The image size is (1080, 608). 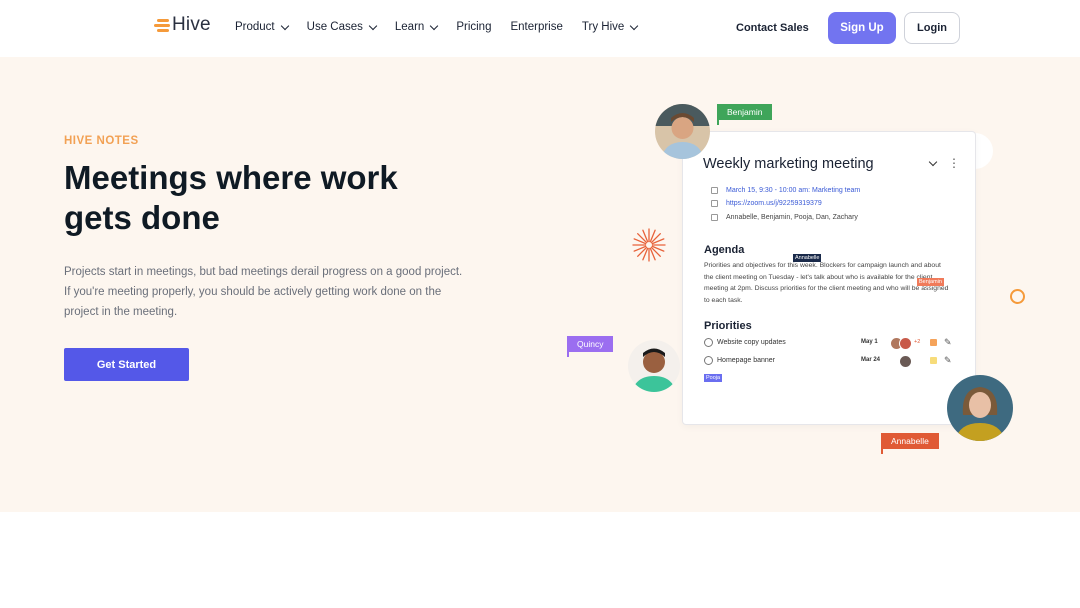 What do you see at coordinates (724, 250) in the screenshot?
I see `agenda-heading: Agenda` at bounding box center [724, 250].